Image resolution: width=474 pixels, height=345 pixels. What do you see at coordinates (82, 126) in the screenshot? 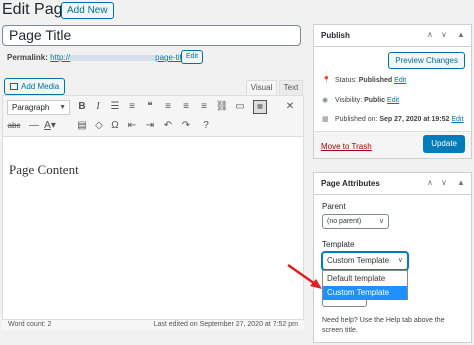
I see `paste-text-icon: ▤` at bounding box center [82, 126].